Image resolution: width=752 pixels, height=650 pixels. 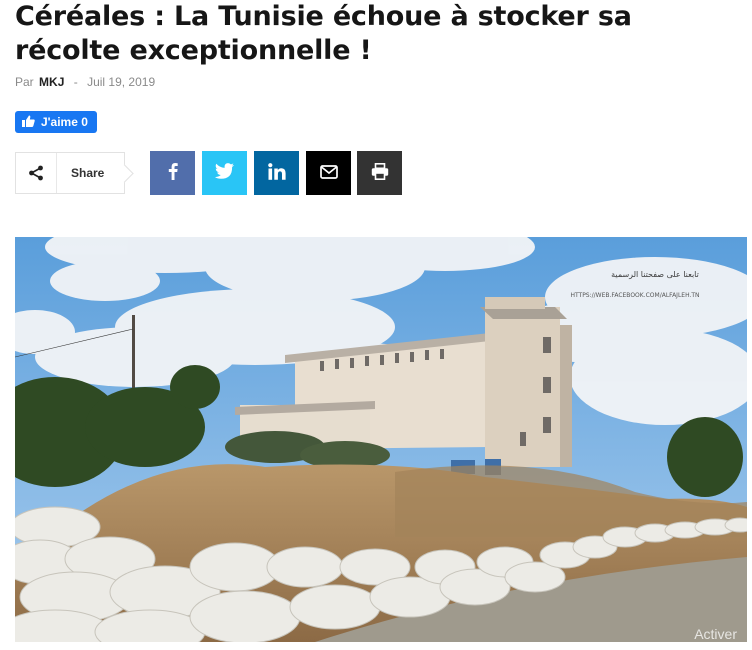 I want to click on share-linkedin-button, so click(x=276, y=173).